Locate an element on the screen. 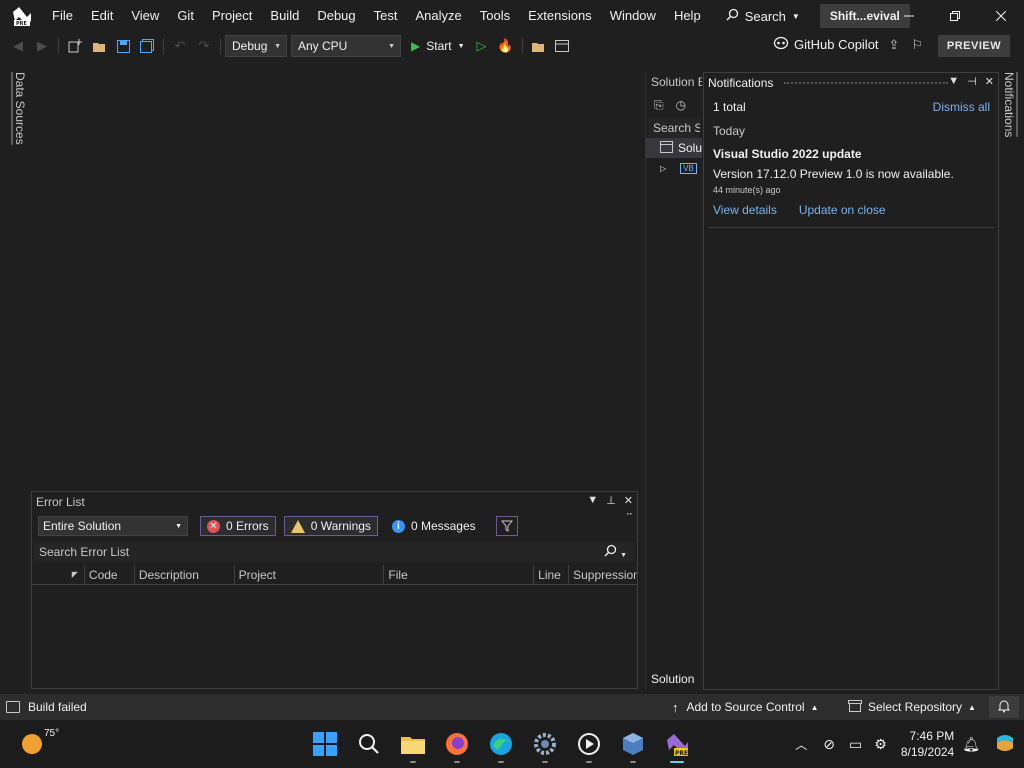 The width and height of the screenshot is (1024, 768). overflow-icon: ⠉ is located at coordinates (629, 518).